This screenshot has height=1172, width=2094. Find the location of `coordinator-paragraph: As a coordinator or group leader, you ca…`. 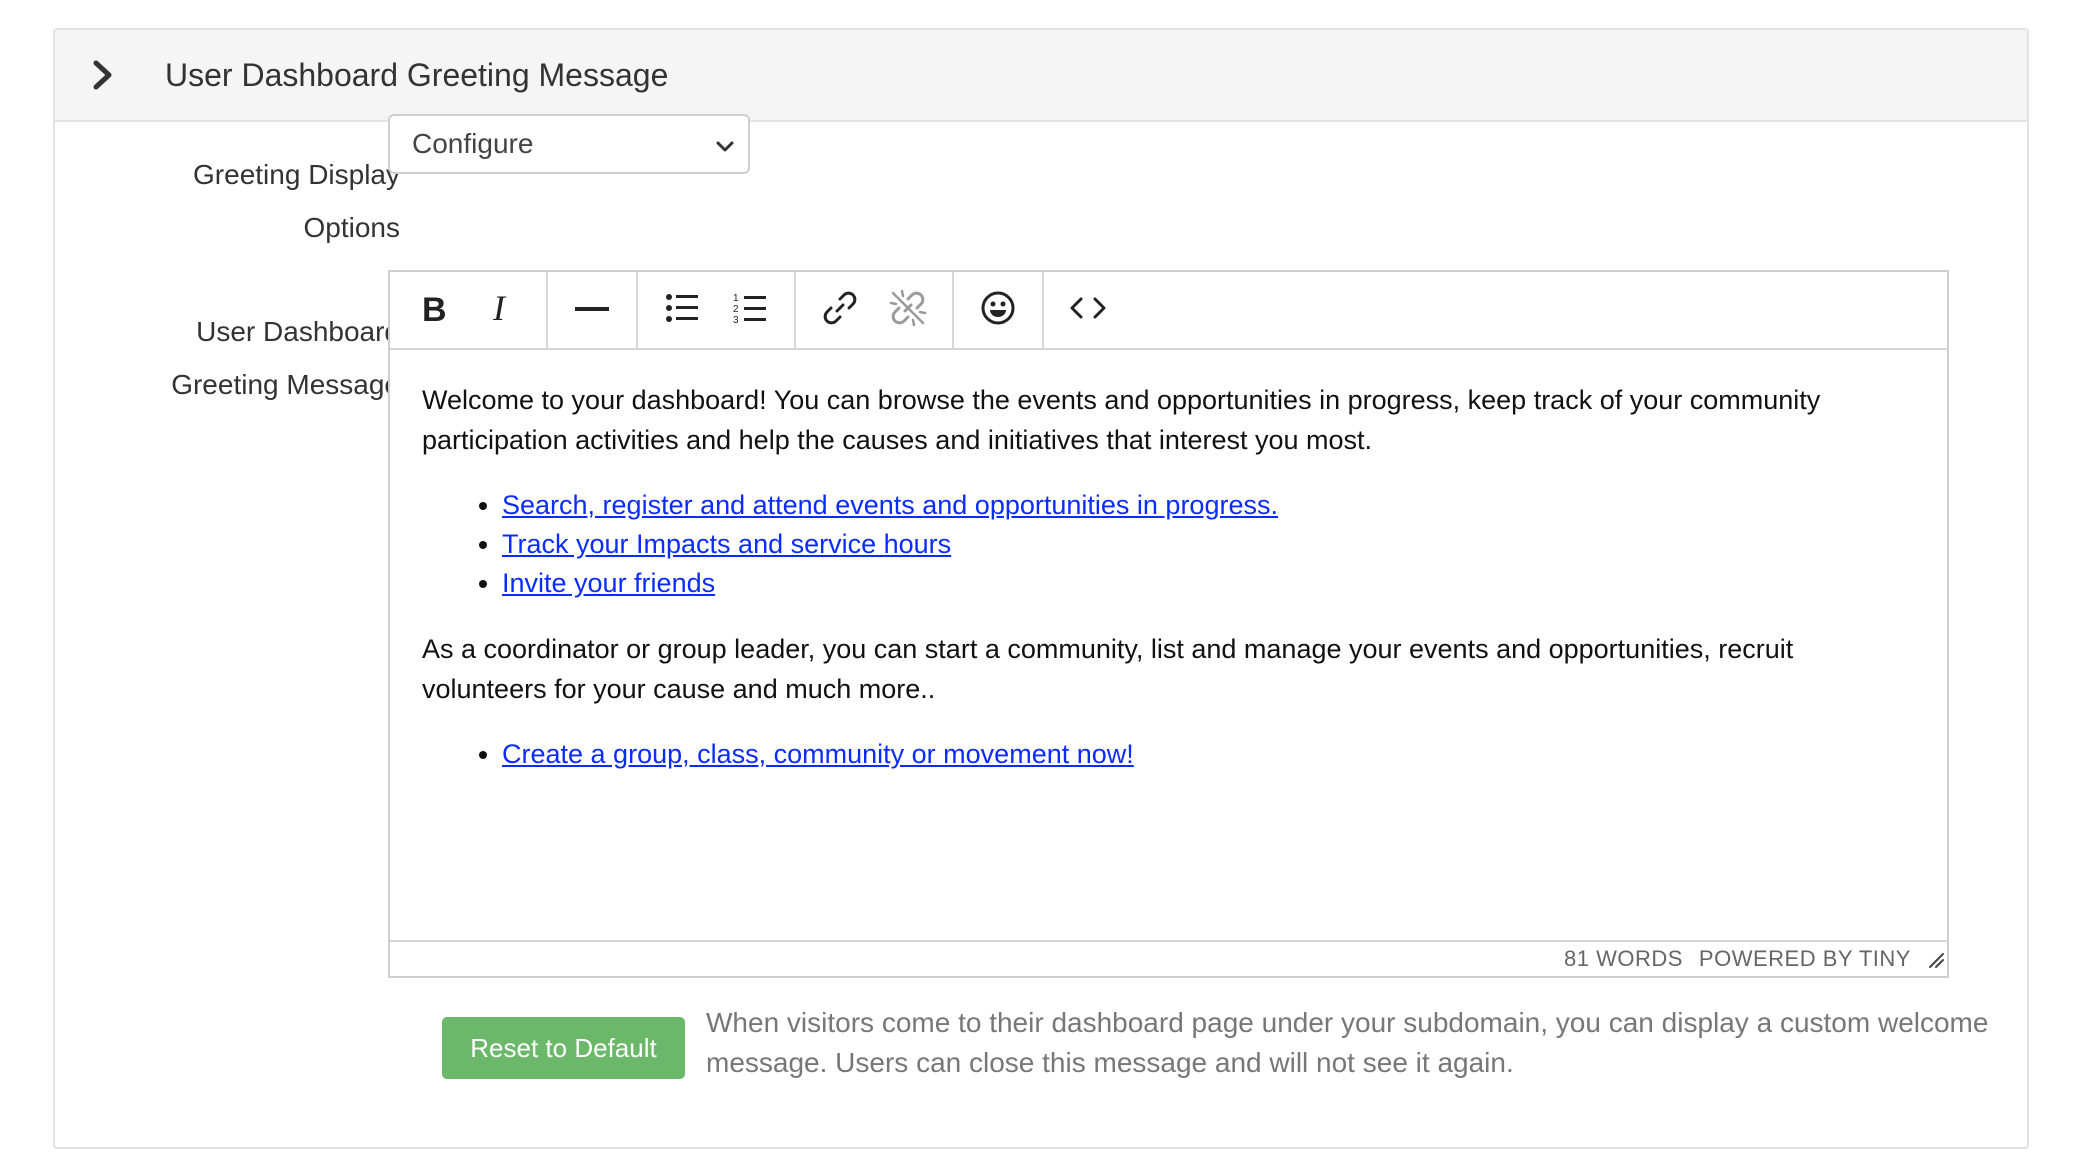

coordinator-paragraph: As a coordinator or group leader, you ca… is located at coordinates (1108, 669).